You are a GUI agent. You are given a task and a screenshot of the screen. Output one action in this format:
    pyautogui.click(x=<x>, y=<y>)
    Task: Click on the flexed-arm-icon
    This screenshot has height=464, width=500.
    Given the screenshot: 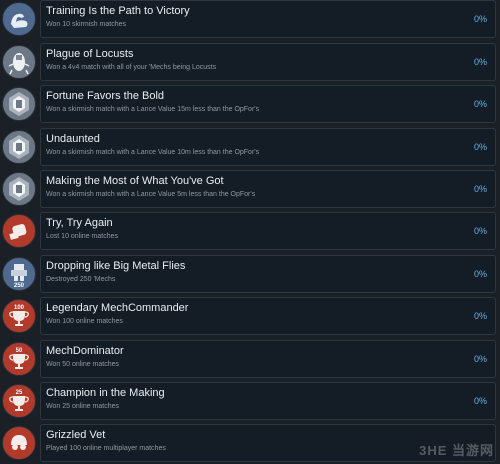 What is the action you would take?
    pyautogui.click(x=19, y=19)
    